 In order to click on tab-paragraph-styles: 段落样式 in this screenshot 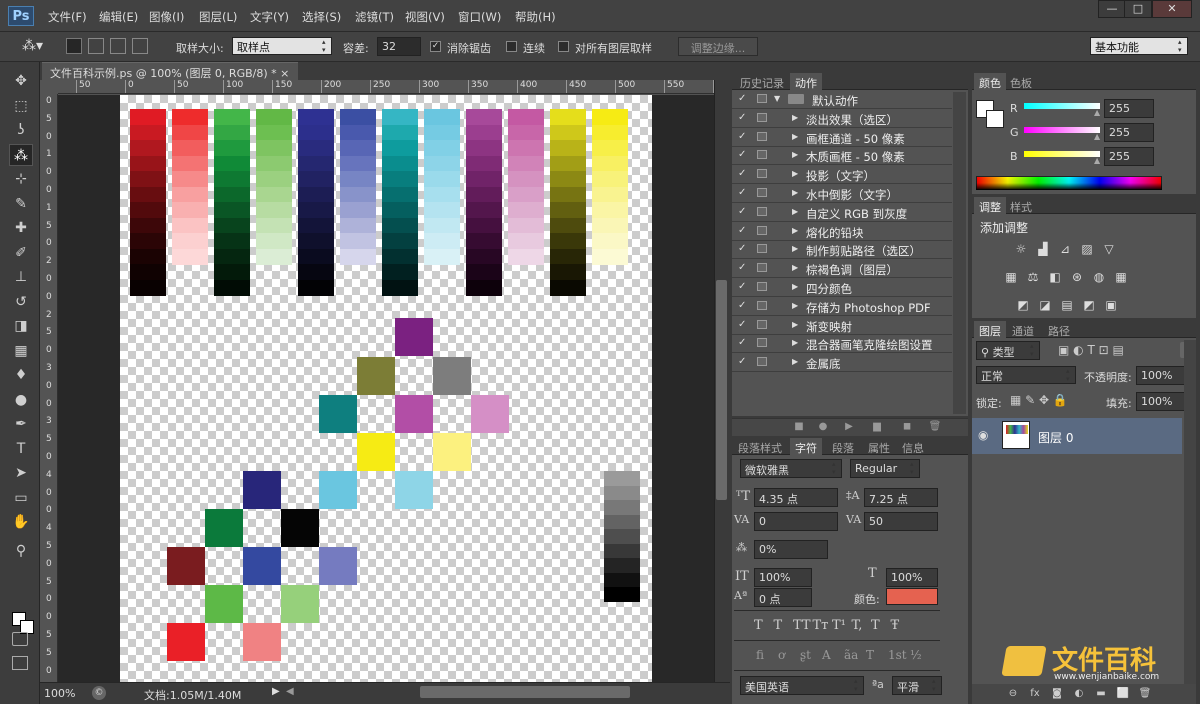, I will do `click(760, 448)`.